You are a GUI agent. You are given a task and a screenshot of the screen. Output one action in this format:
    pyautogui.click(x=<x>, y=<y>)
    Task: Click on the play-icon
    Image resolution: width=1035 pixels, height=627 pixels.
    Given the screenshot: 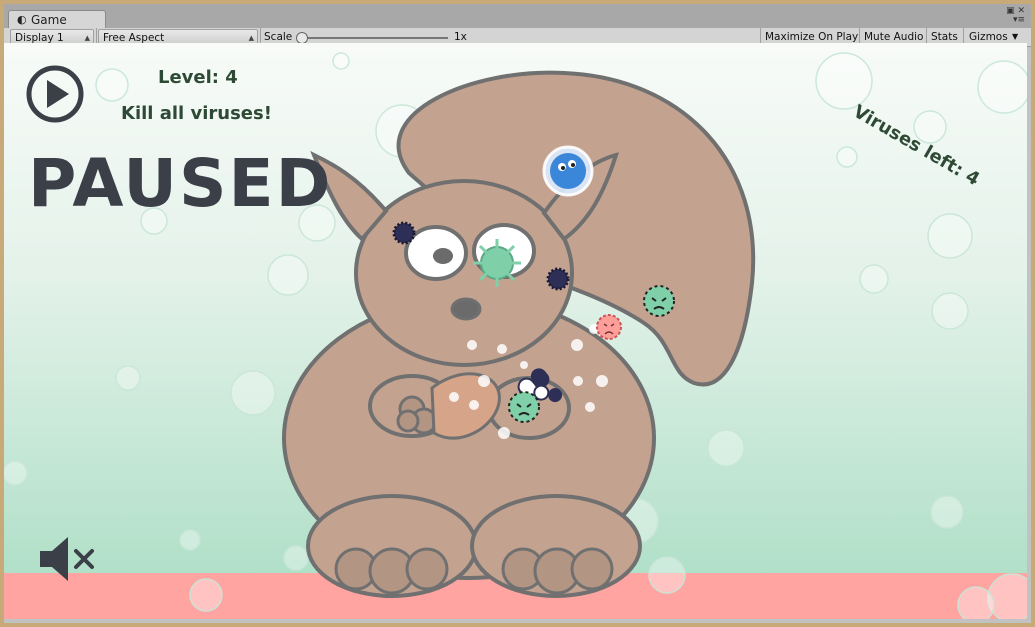 What is the action you would take?
    pyautogui.click(x=55, y=94)
    